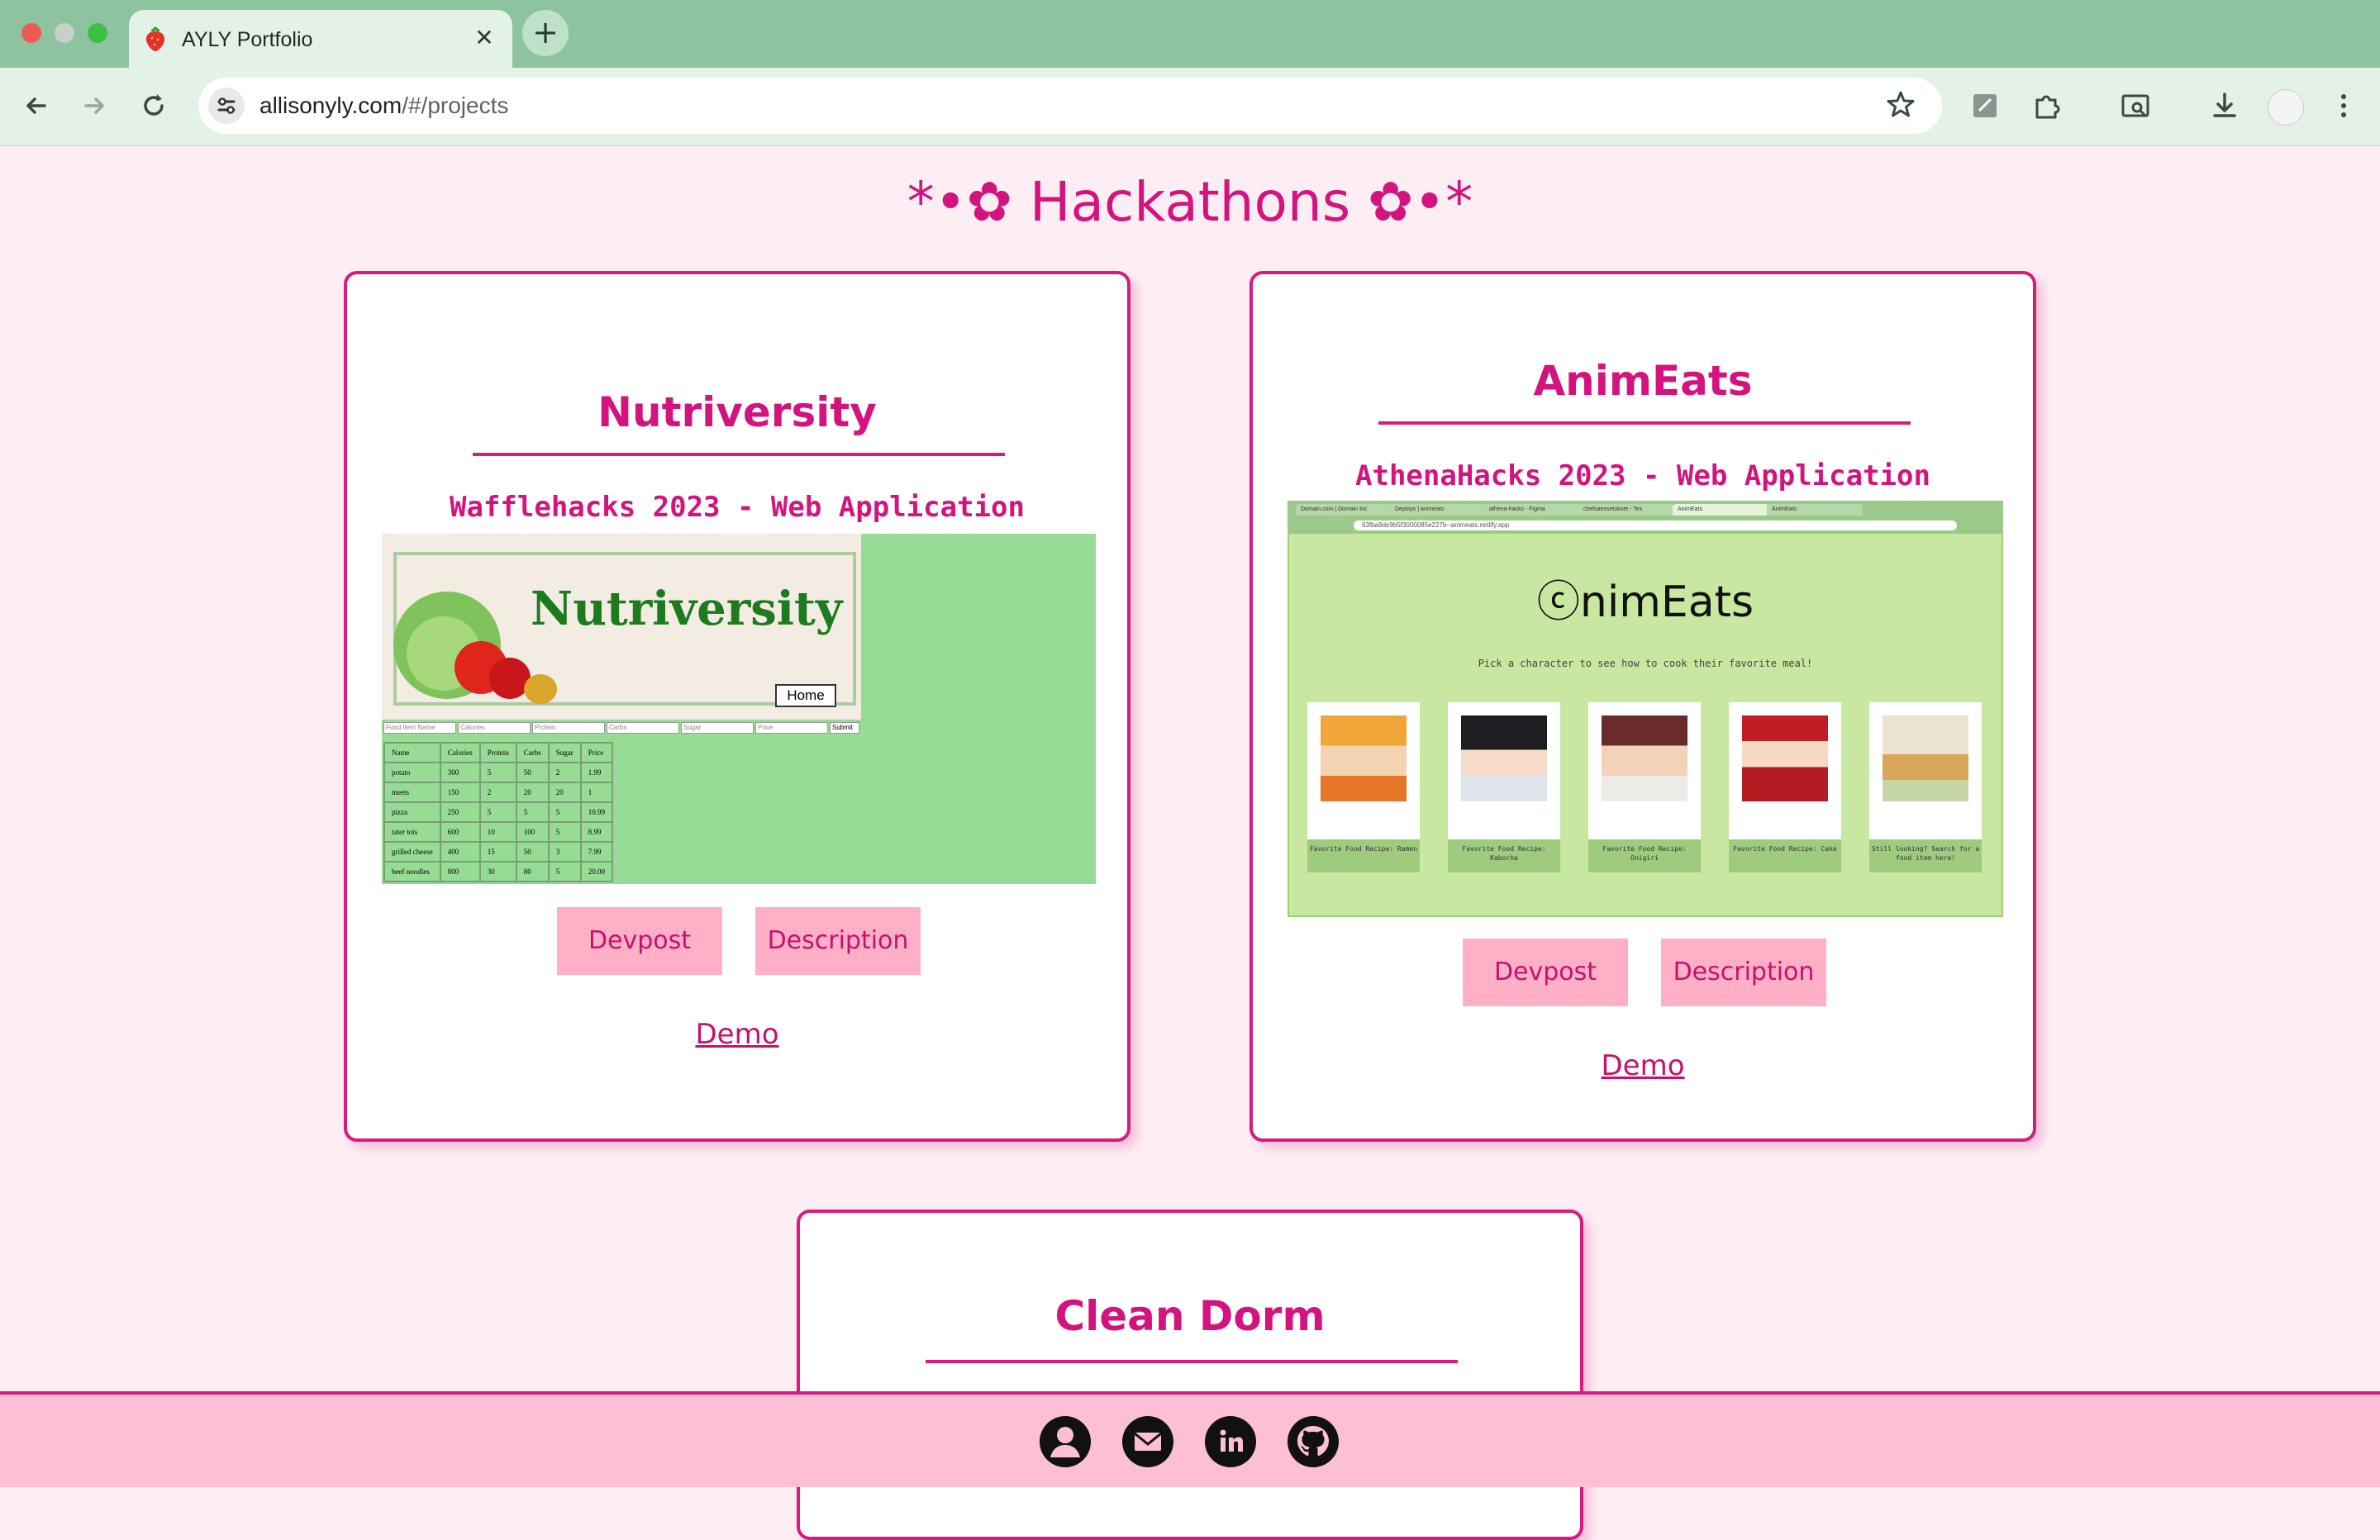 Image resolution: width=2380 pixels, height=1540 pixels. What do you see at coordinates (1985, 107) in the screenshot?
I see `extension-notes-icon` at bounding box center [1985, 107].